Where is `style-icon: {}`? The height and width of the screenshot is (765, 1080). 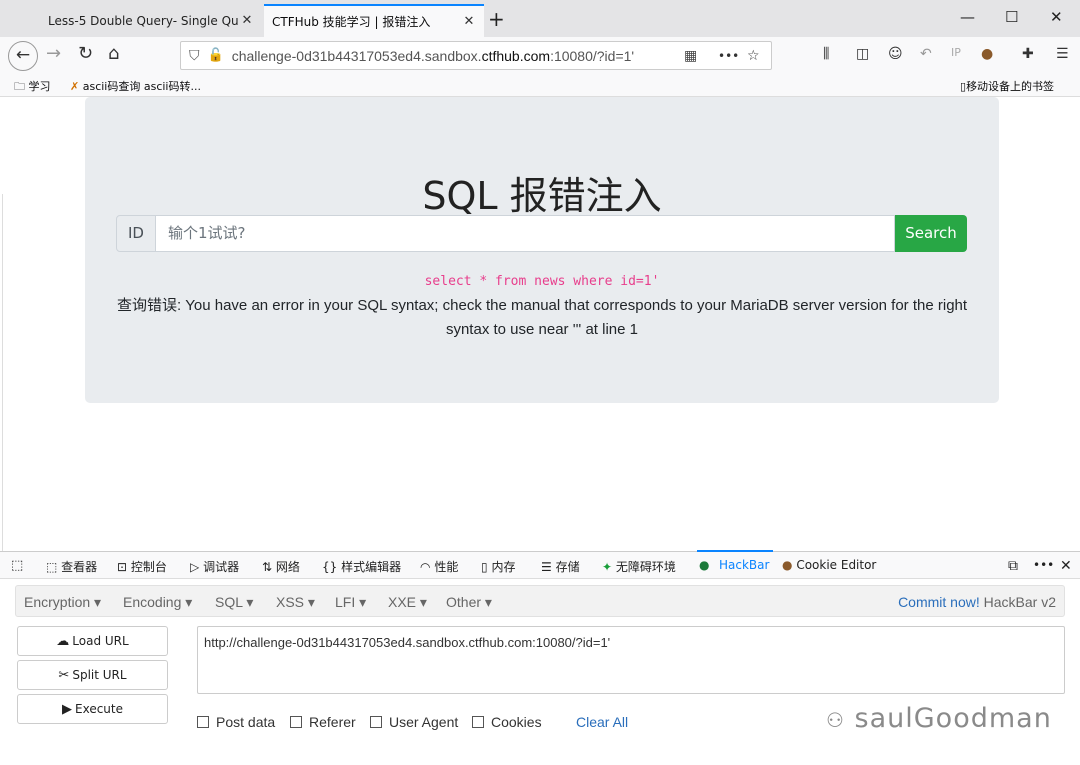
style-icon: {} is located at coordinates (330, 567).